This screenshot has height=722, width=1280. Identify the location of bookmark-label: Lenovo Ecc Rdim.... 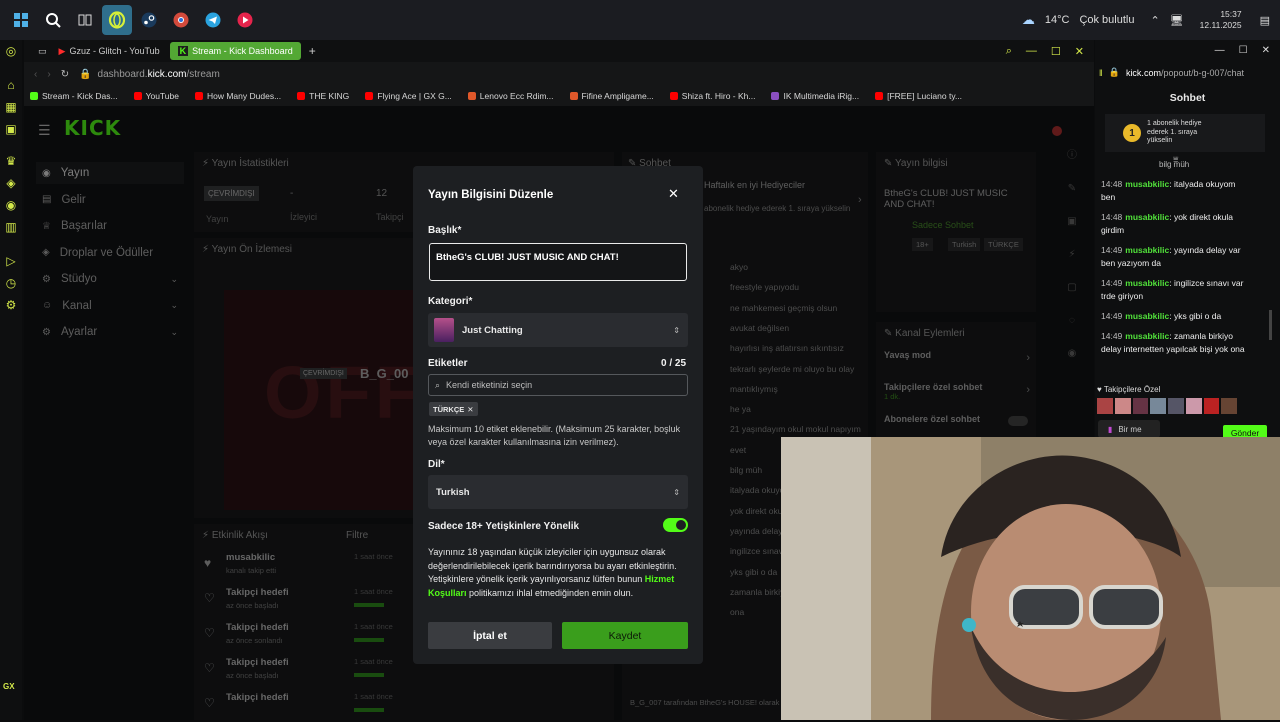
(516, 96).